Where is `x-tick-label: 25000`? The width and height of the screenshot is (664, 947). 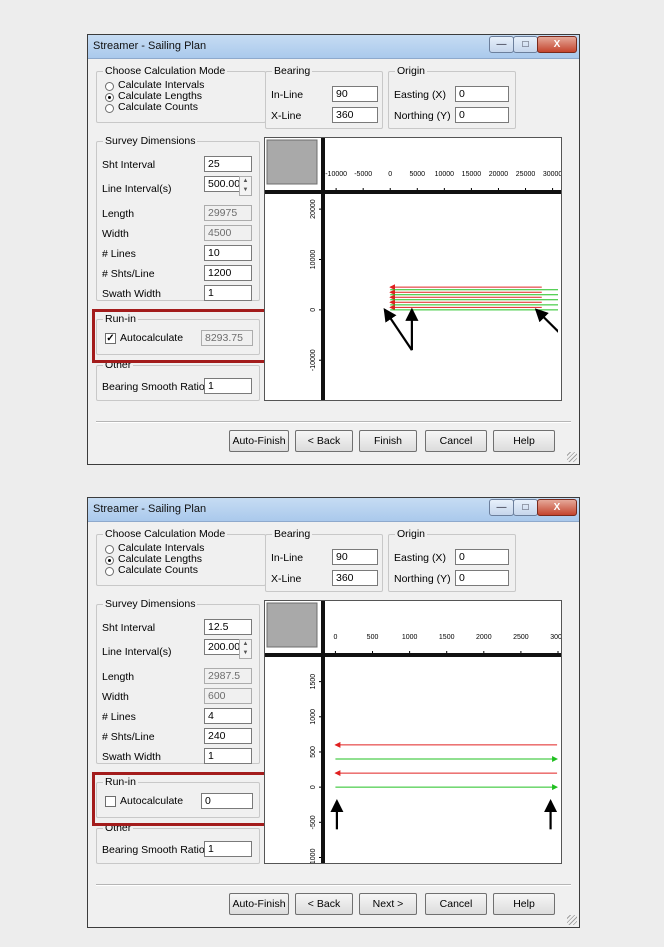
x-tick-label: 25000 is located at coordinates (526, 174).